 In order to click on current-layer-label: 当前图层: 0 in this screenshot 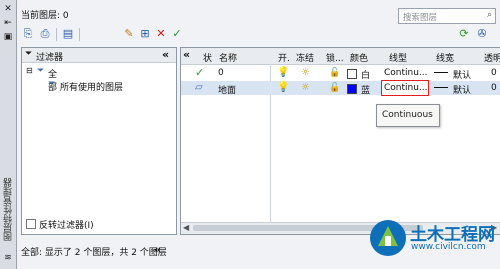, I will do `click(45, 16)`.